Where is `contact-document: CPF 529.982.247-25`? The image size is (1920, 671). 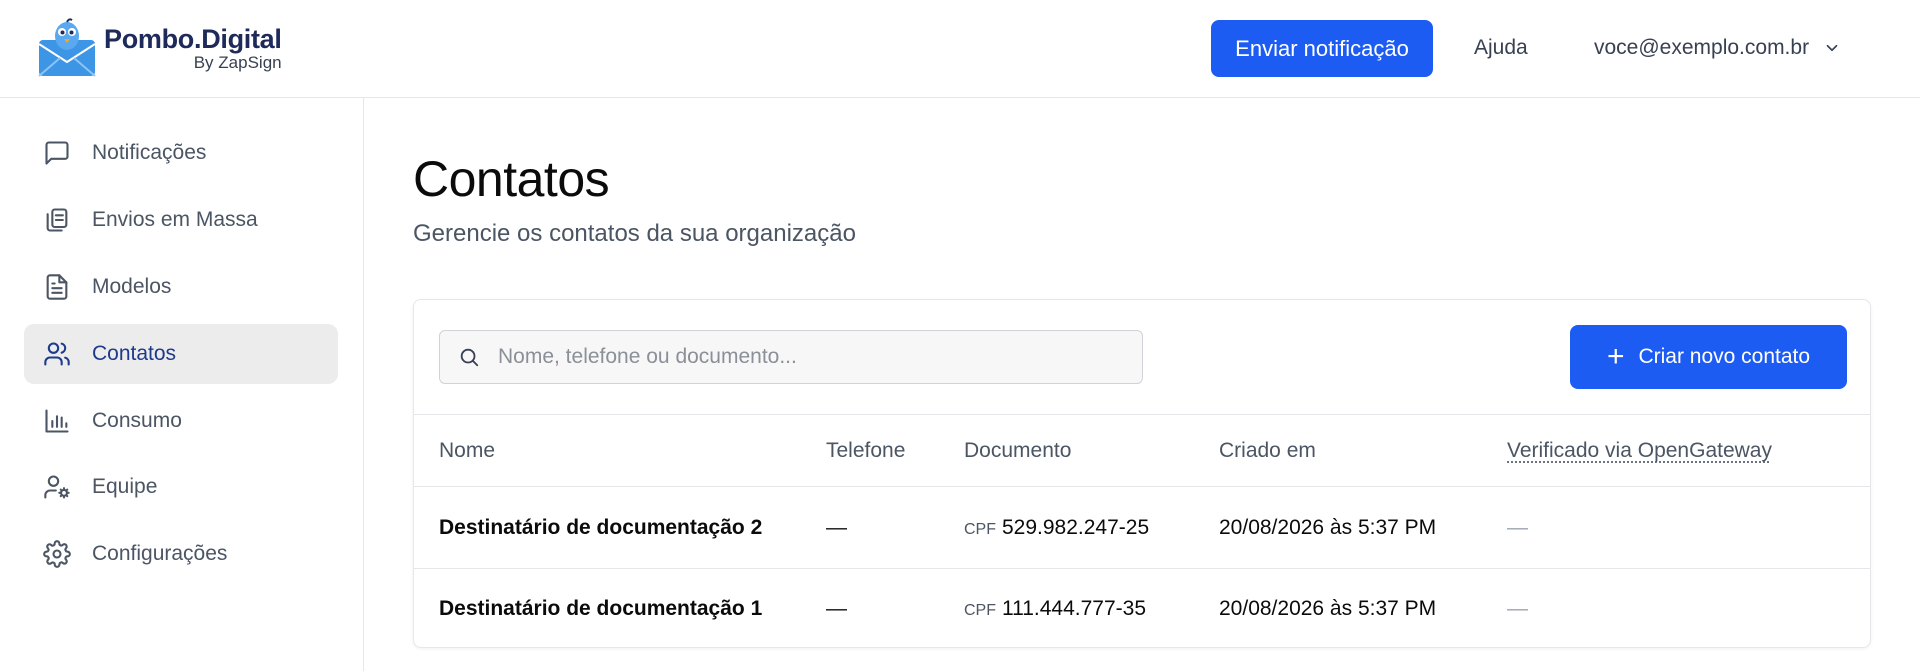
contact-document: CPF 529.982.247-25 is located at coordinates (1056, 528).